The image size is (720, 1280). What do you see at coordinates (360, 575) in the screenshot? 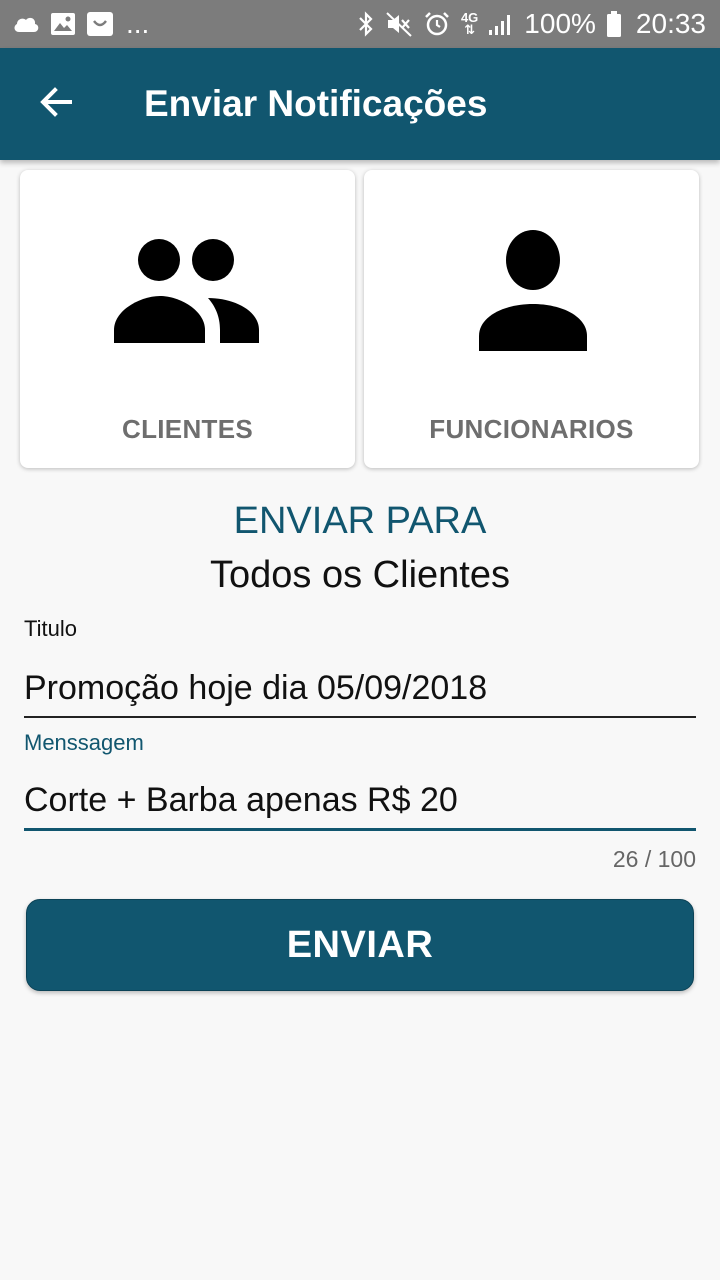
I see `send-to-value: Todos os Clientes` at bounding box center [360, 575].